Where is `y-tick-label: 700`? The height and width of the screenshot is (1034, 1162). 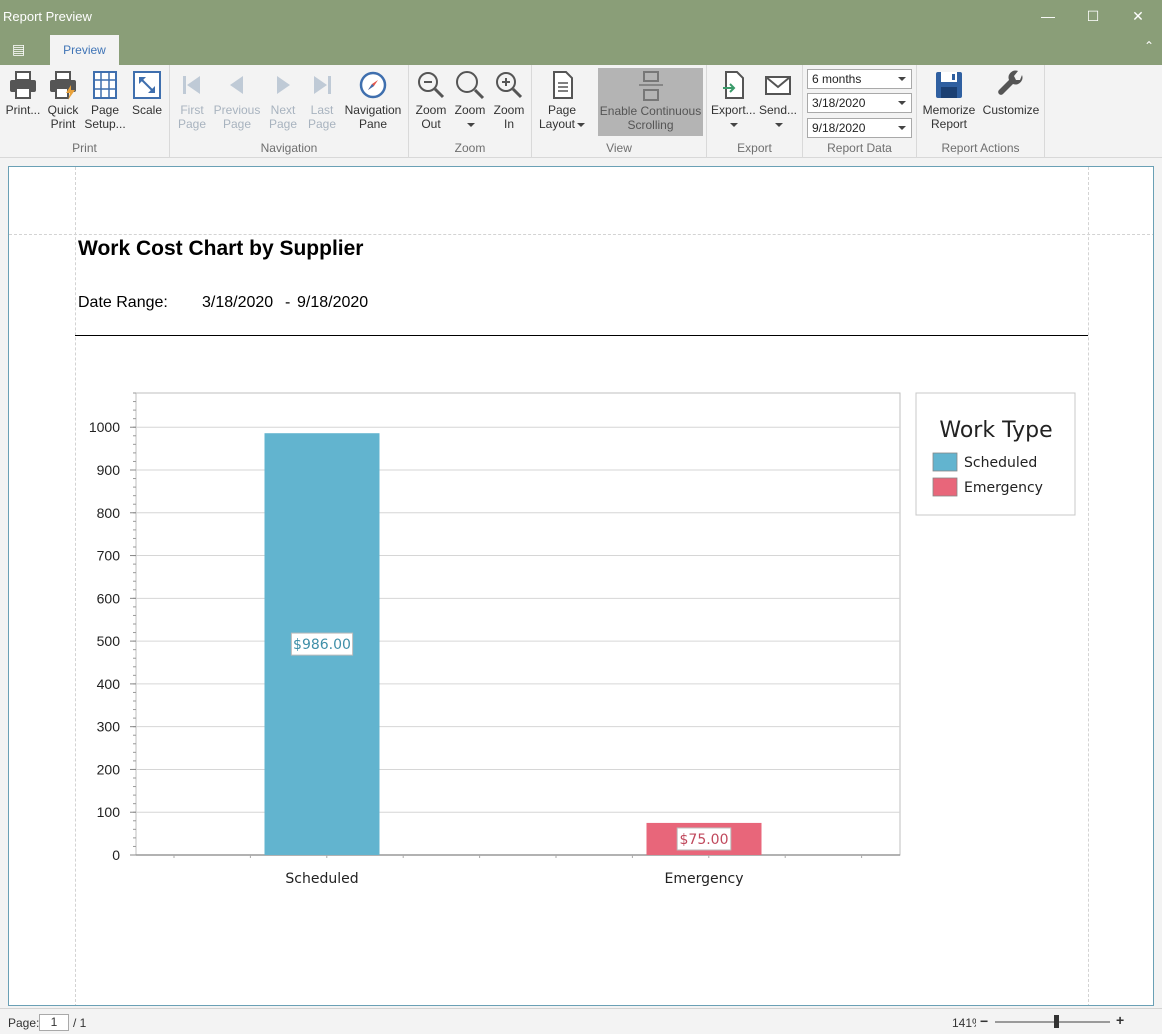
y-tick-label: 700 is located at coordinates (109, 556).